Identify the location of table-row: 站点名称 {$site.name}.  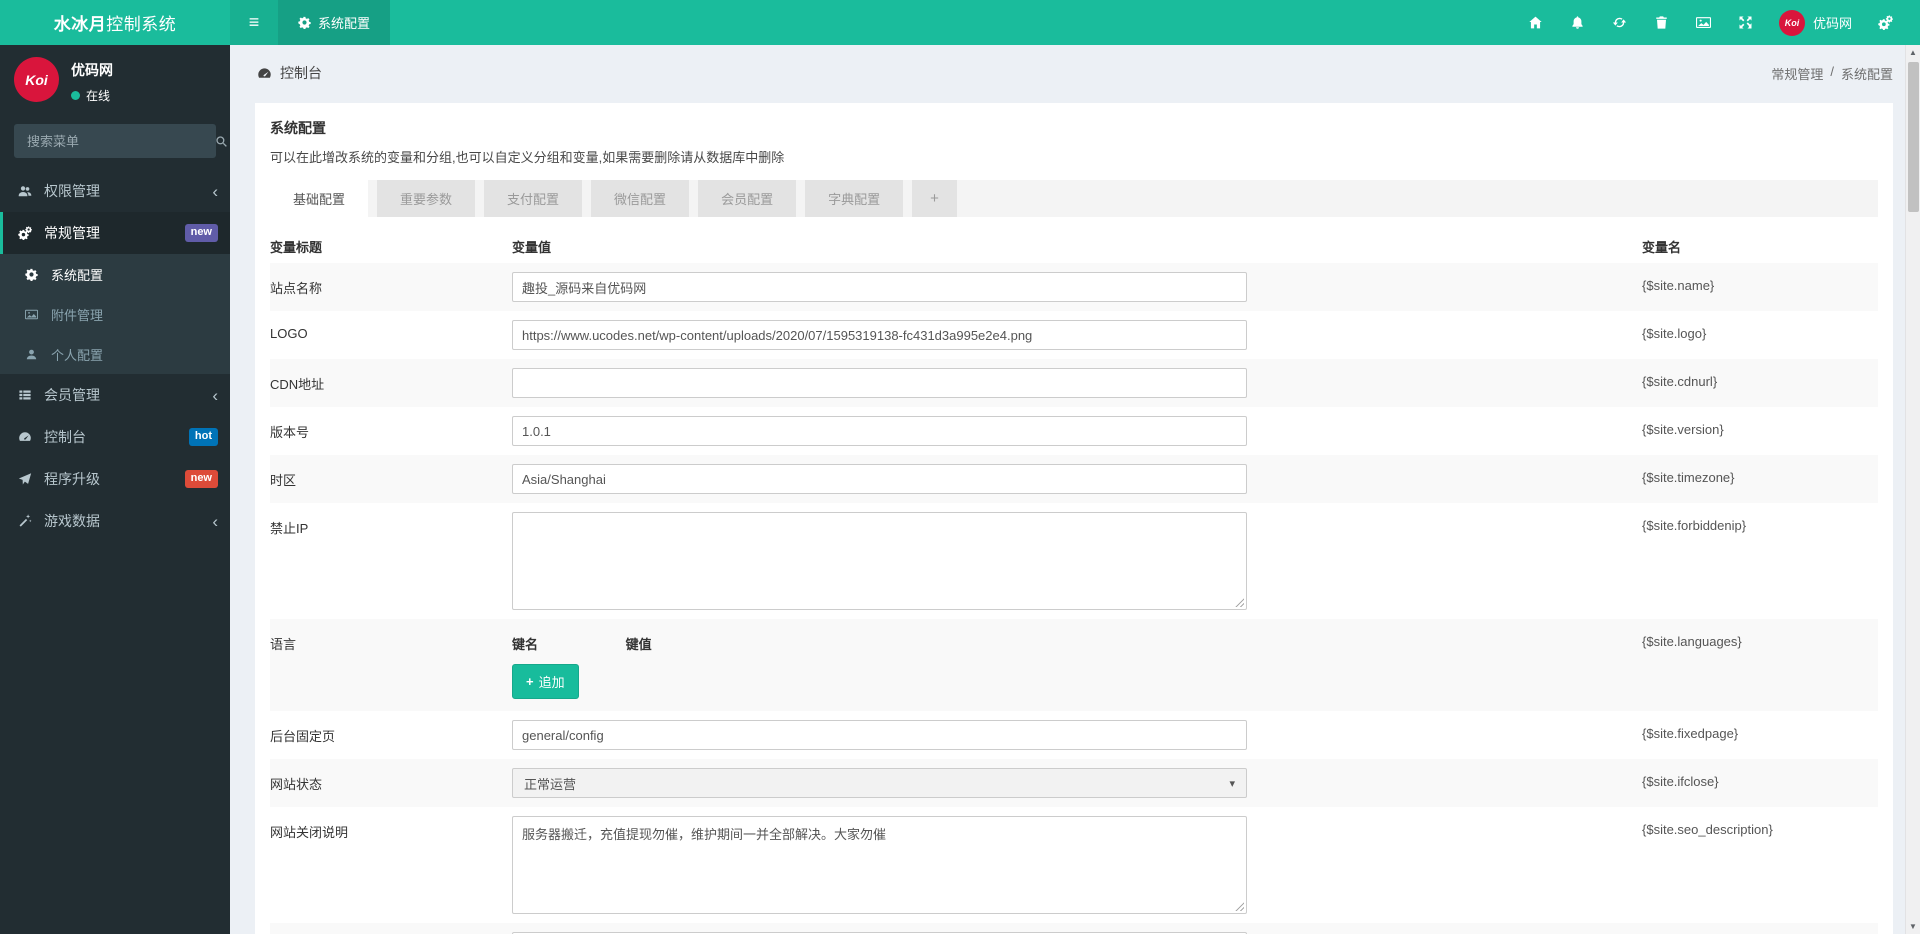
(1074, 287).